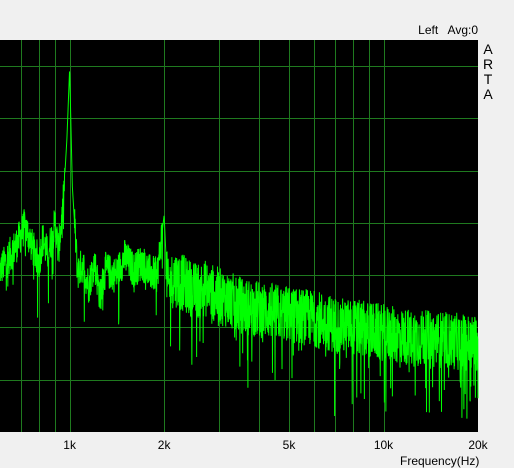  Describe the element at coordinates (440, 461) in the screenshot. I see `x-axis-label: Frequency(Hz)` at that location.